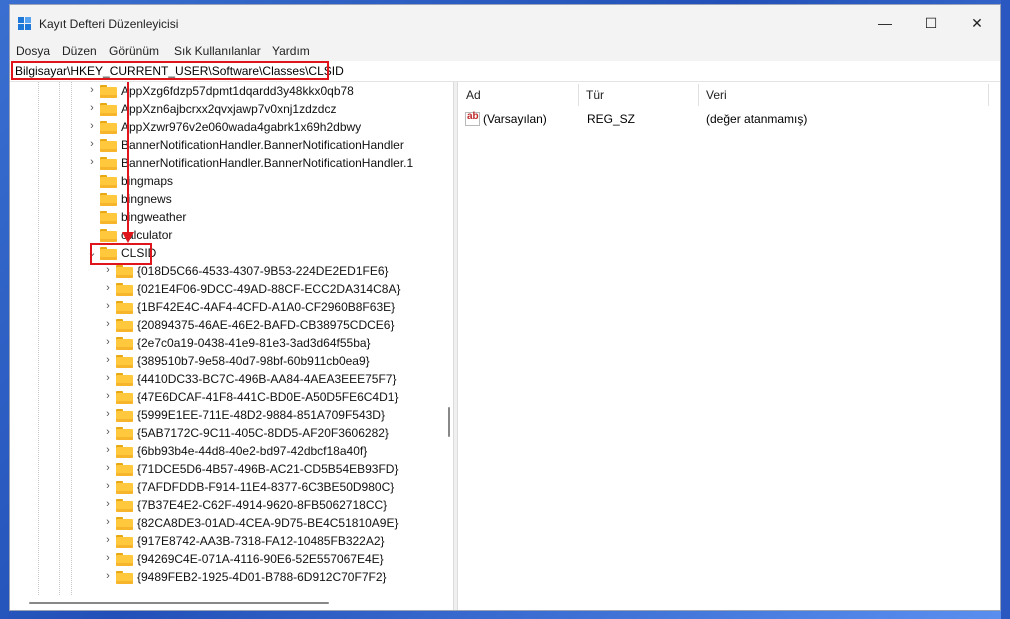  Describe the element at coordinates (843, 94) in the screenshot. I see `column-header-data: Veri` at that location.